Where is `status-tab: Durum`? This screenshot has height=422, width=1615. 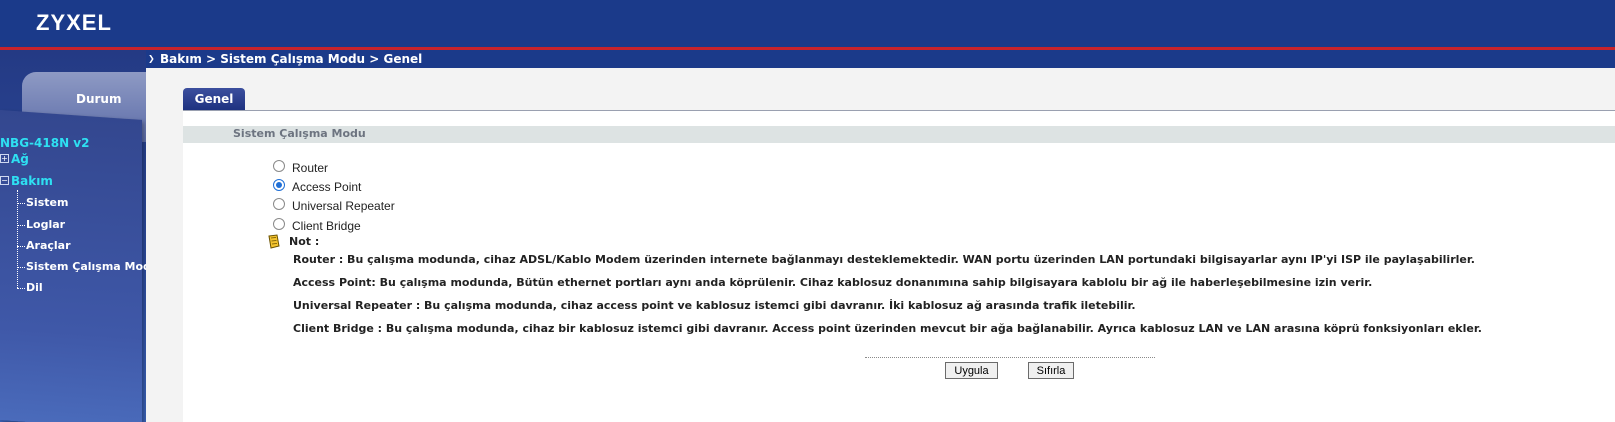
status-tab: Durum is located at coordinates (98, 99).